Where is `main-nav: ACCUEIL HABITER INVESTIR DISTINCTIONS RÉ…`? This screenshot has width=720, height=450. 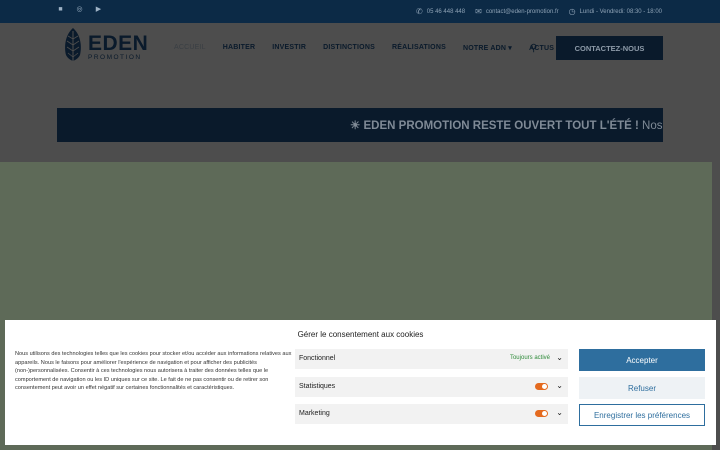
main-nav: ACCUEIL HABITER INVESTIR DISTINCTIONS RÉ… is located at coordinates (367, 48).